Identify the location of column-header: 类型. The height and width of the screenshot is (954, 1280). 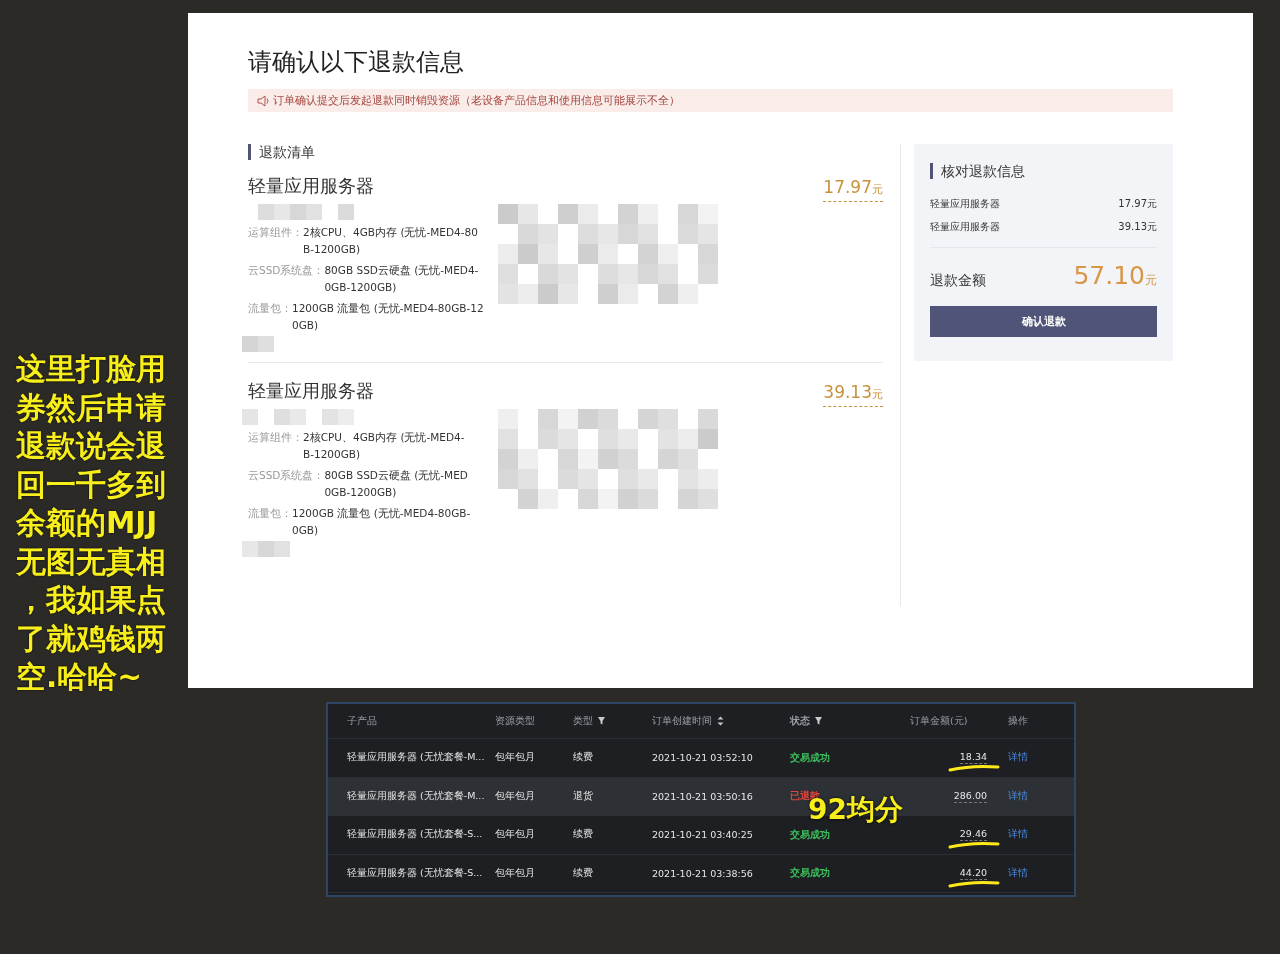
(583, 721).